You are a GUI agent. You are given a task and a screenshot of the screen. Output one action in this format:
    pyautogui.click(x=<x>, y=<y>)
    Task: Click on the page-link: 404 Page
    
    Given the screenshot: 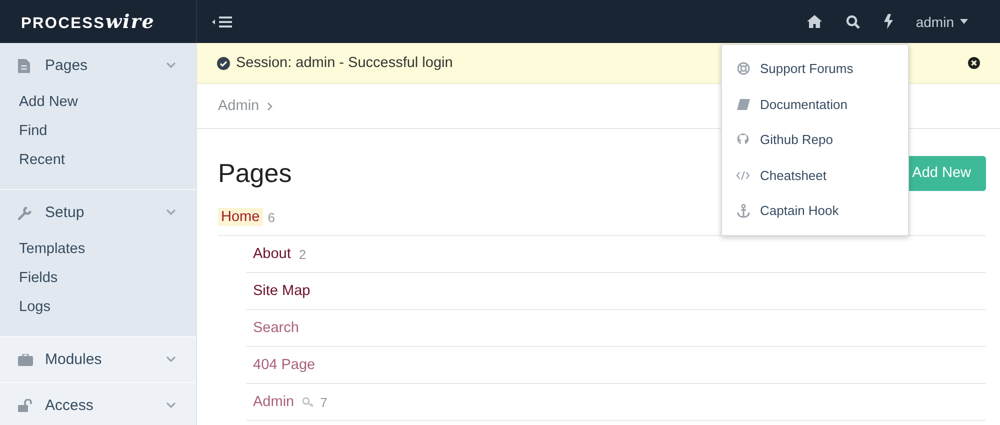 What is the action you would take?
    pyautogui.click(x=284, y=365)
    